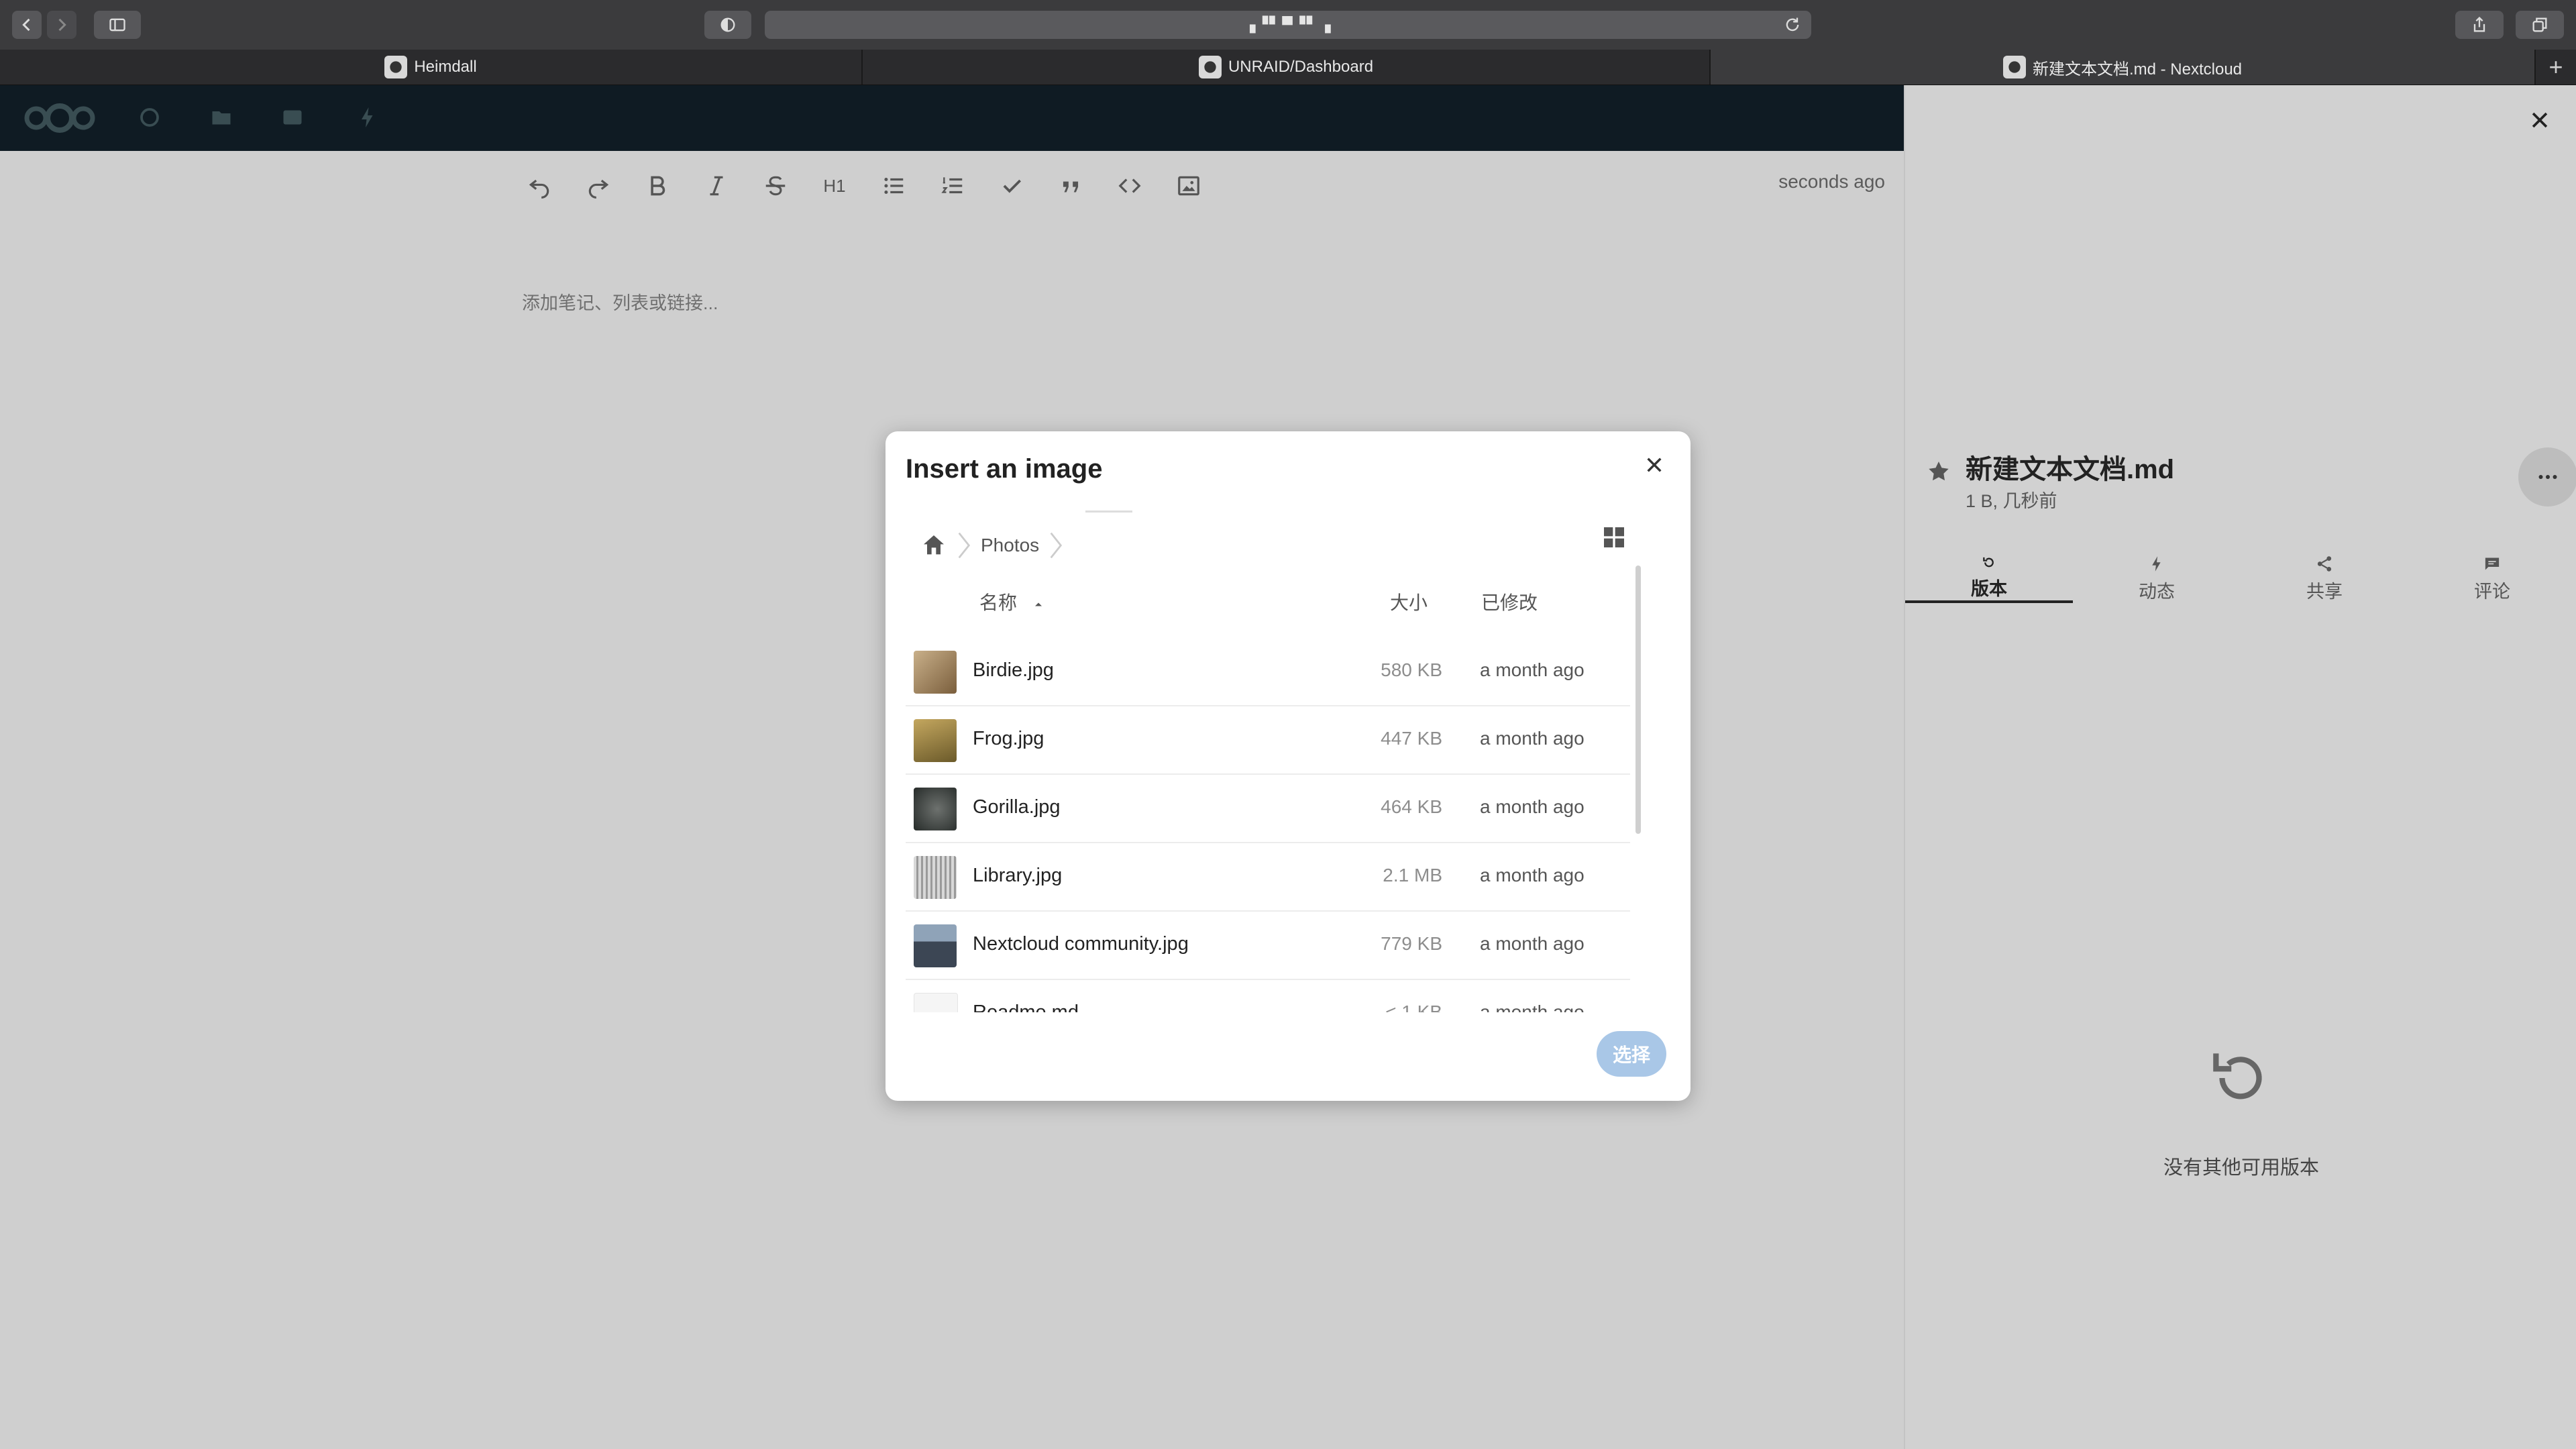 This screenshot has height=1449, width=2576. Describe the element at coordinates (1411, 669) in the screenshot. I see `file-size: 580 KB` at that location.